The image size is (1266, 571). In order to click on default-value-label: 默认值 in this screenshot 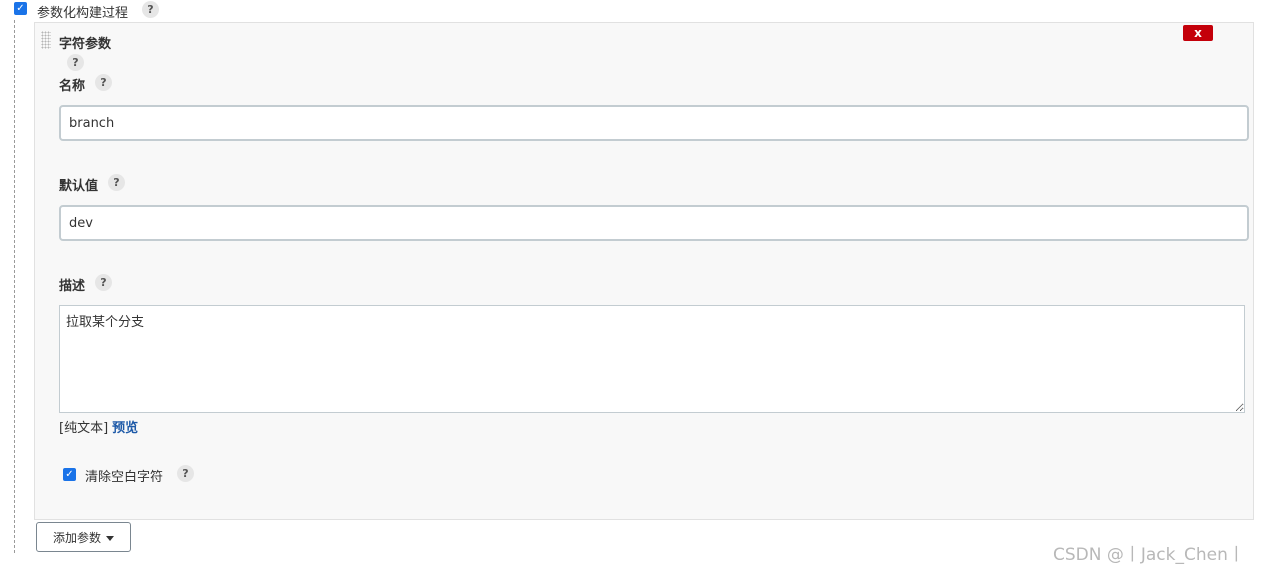, I will do `click(79, 186)`.